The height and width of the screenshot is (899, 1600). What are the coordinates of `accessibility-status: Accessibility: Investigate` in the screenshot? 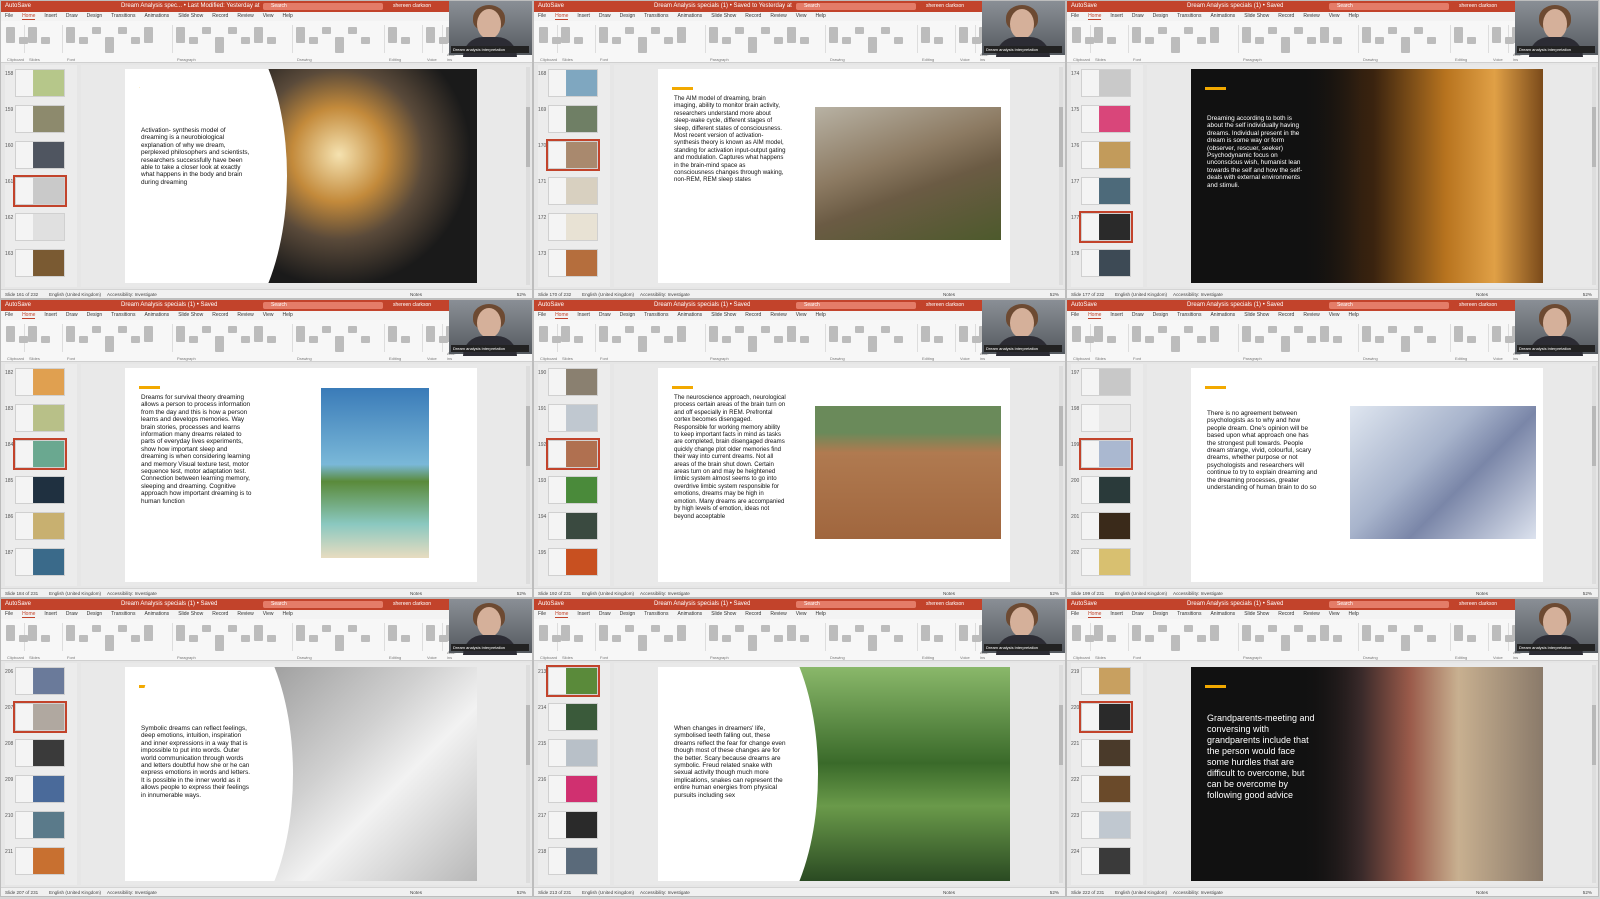 It's located at (665, 593).